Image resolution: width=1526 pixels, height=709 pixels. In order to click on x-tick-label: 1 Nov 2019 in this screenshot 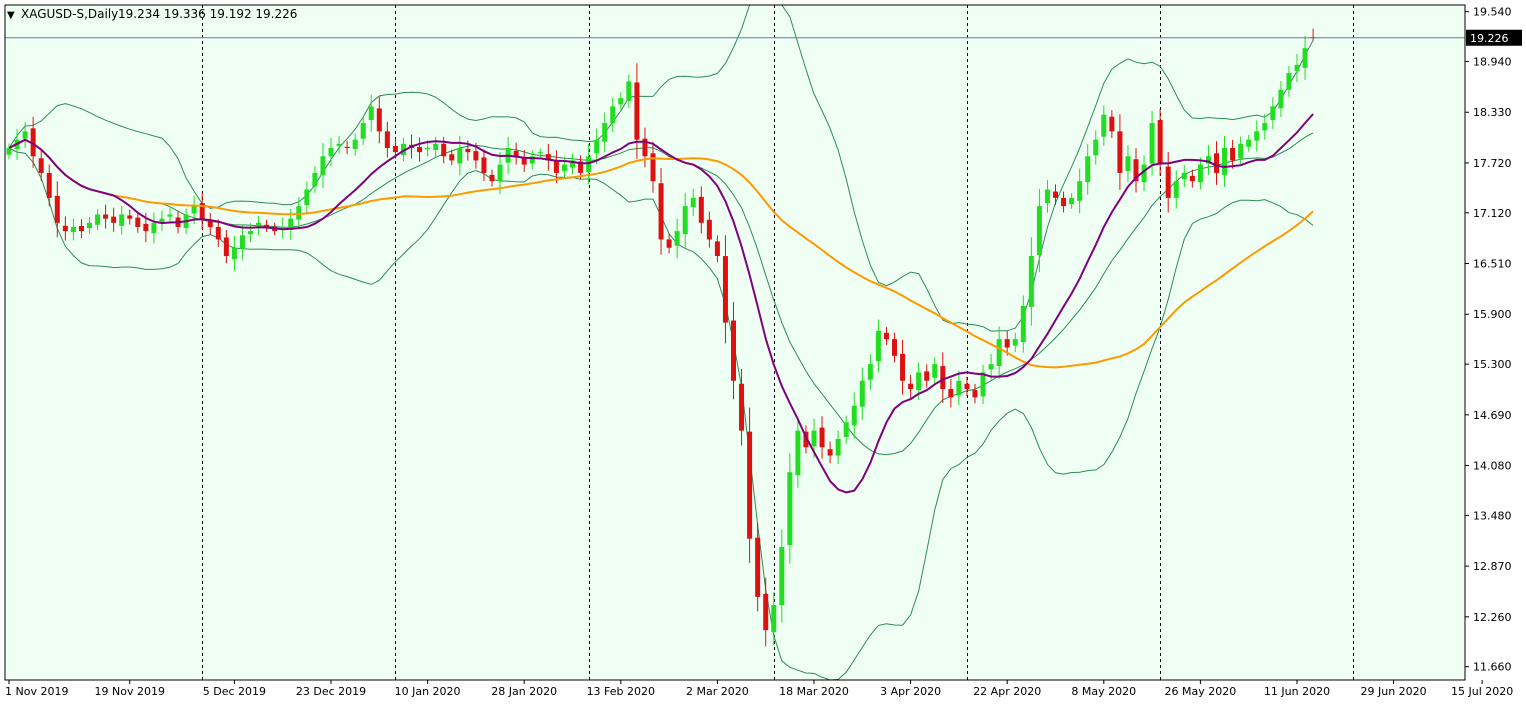, I will do `click(36, 691)`.